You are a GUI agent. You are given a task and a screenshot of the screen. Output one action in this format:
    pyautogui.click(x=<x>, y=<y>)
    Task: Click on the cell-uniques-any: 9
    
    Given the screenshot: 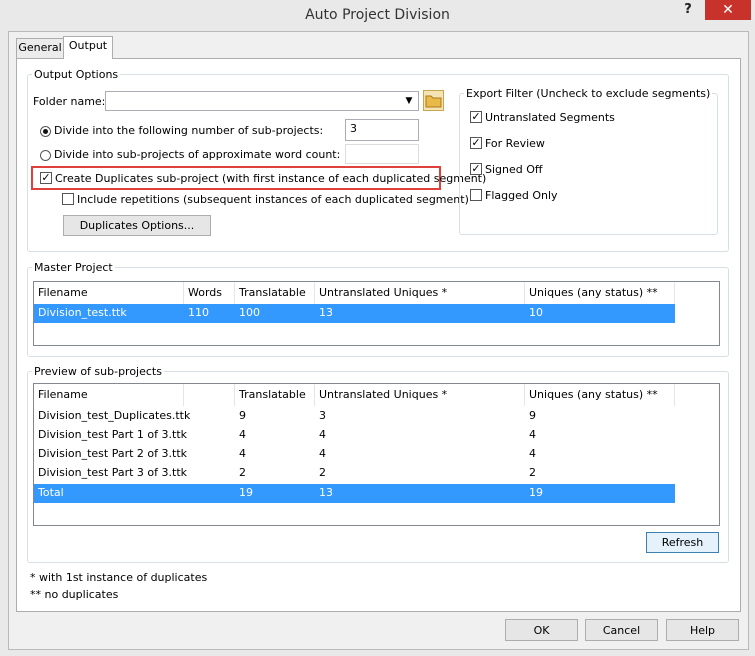 What is the action you would take?
    pyautogui.click(x=532, y=415)
    